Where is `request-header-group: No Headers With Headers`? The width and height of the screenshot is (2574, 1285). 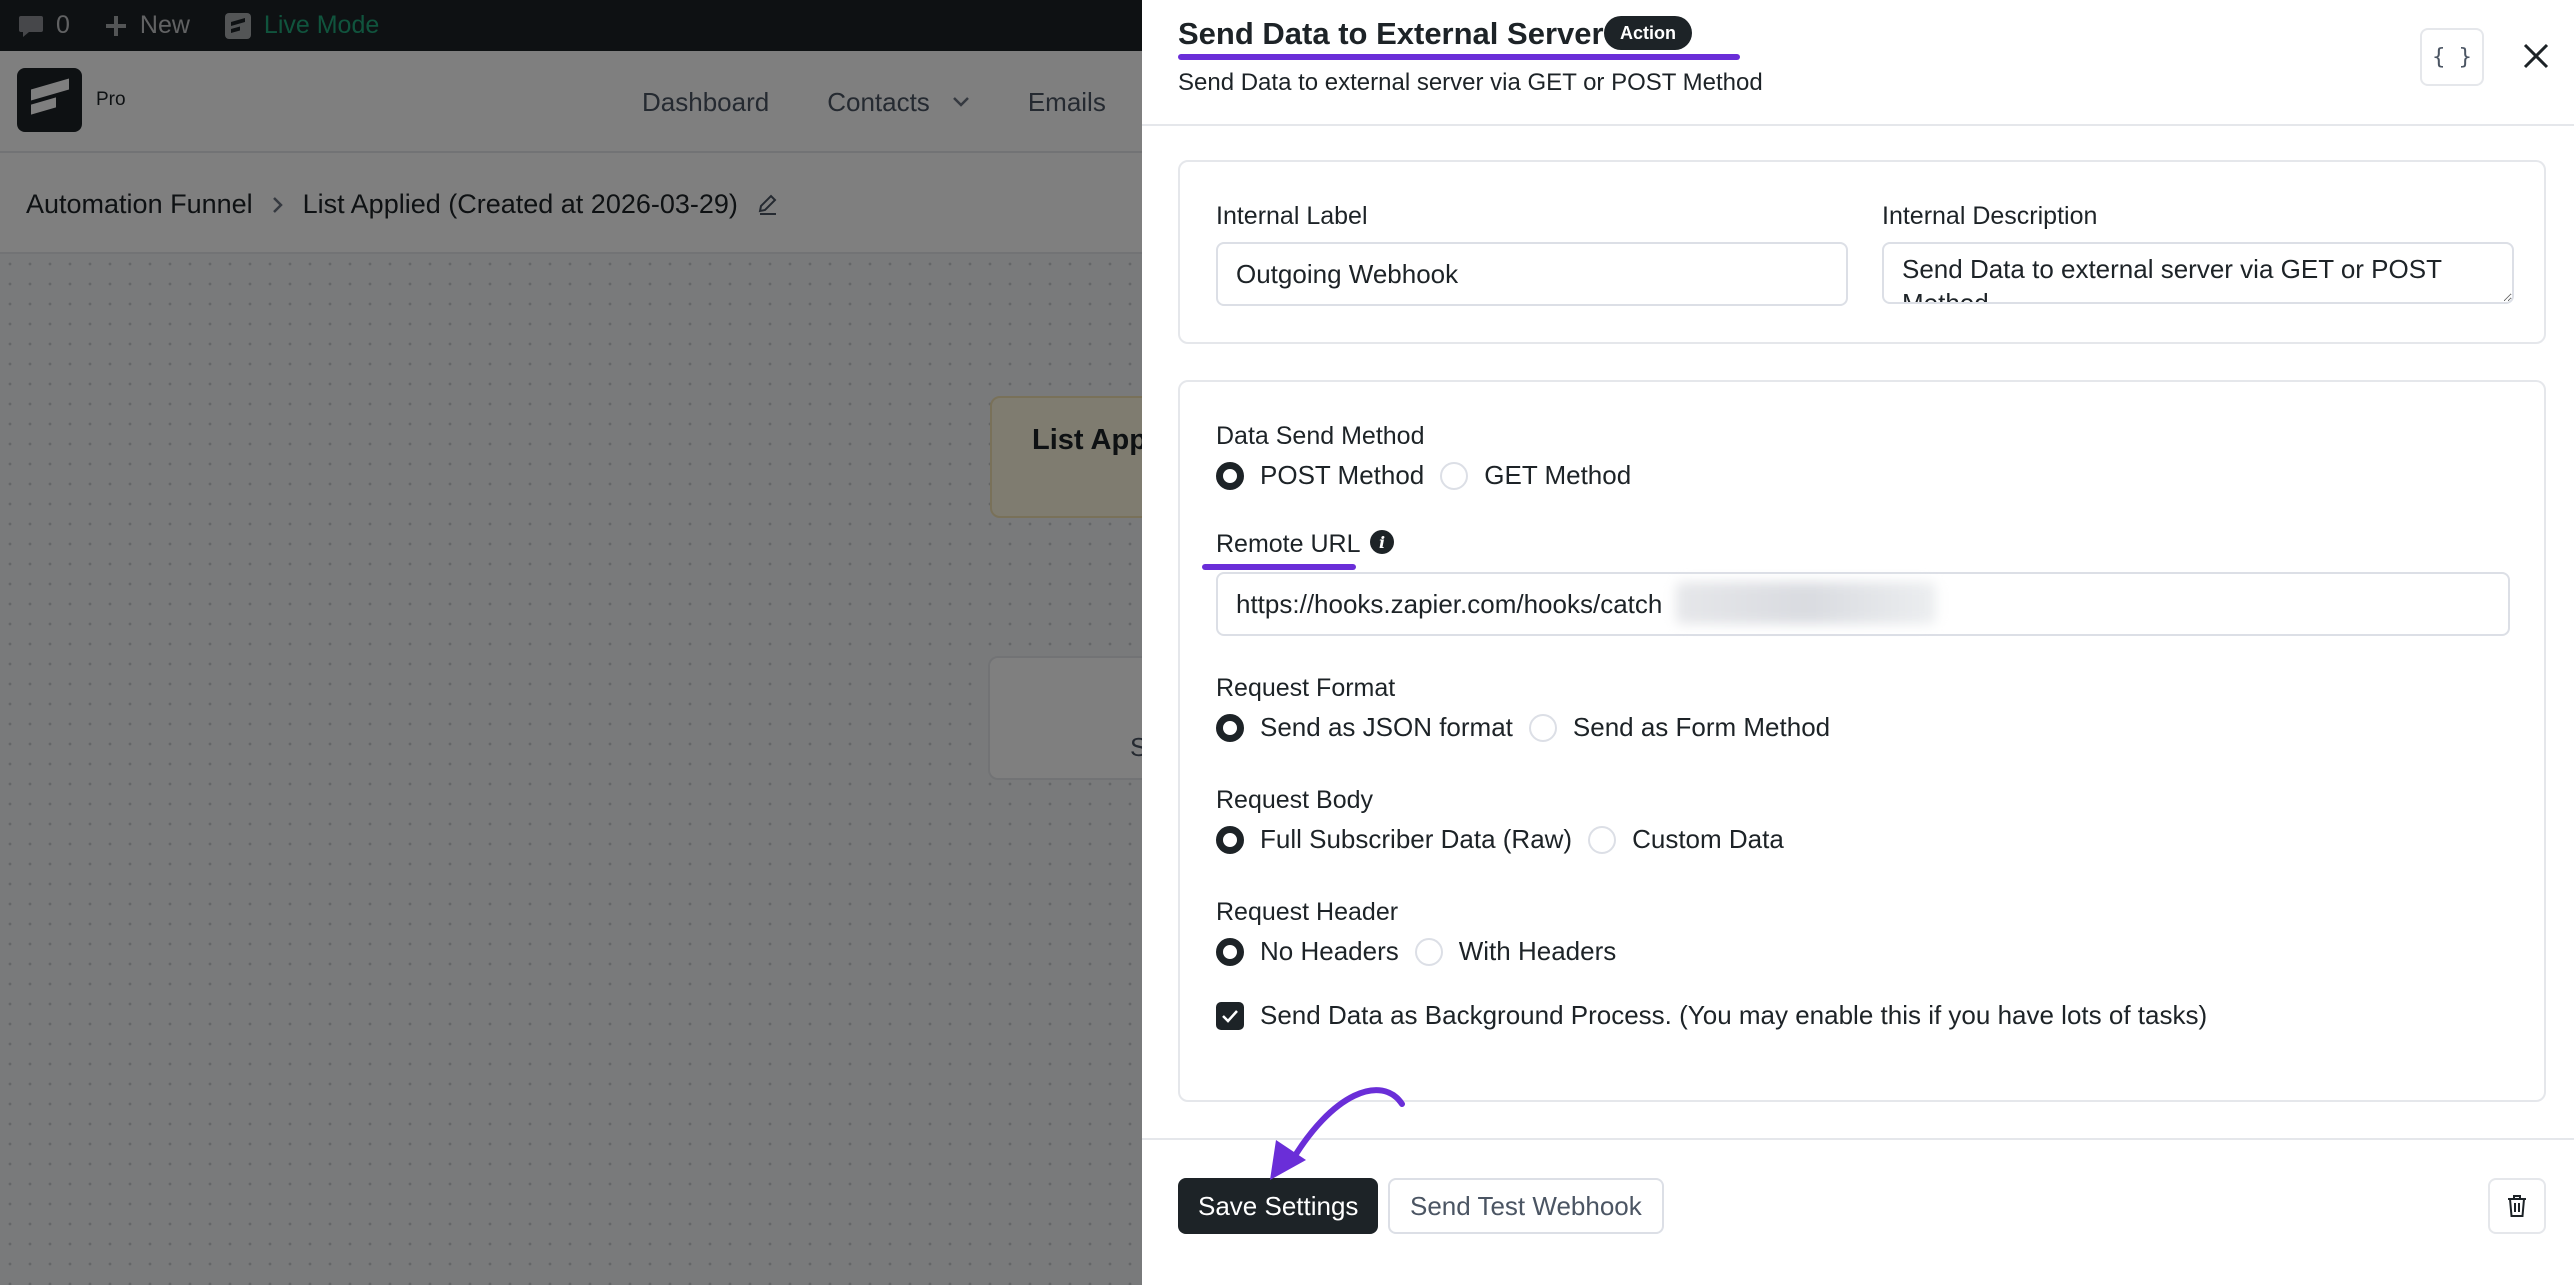 request-header-group: No Headers With Headers is located at coordinates (1418, 951).